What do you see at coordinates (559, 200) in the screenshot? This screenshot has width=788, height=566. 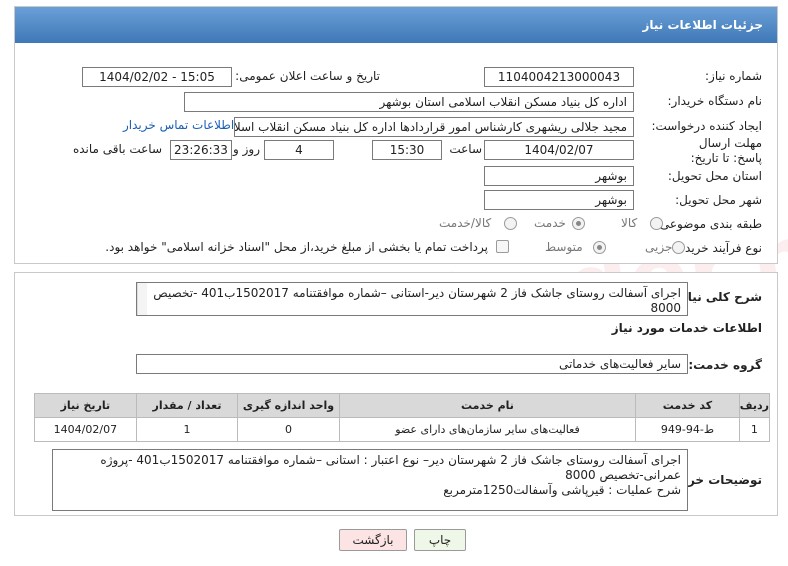 I see `city-field: بوشهر` at bounding box center [559, 200].